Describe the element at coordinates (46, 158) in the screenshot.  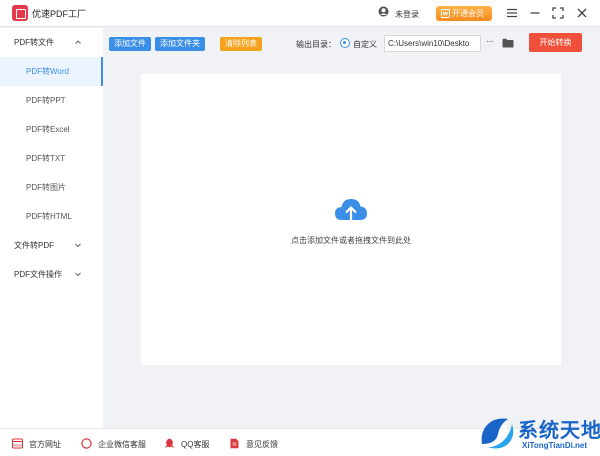
I see `sidebar-item-label: PDF转TXT` at that location.